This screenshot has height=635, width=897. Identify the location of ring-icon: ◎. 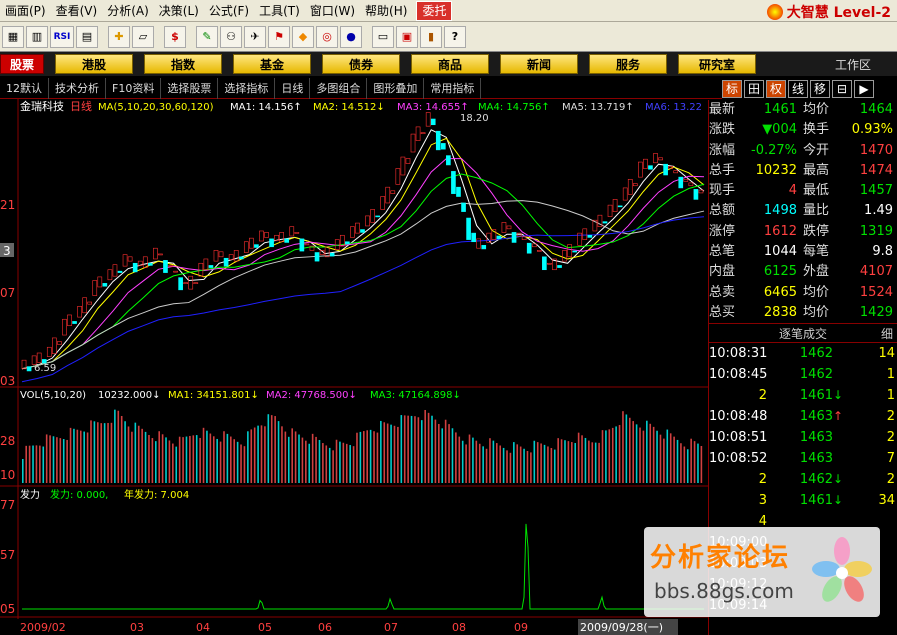
(327, 36).